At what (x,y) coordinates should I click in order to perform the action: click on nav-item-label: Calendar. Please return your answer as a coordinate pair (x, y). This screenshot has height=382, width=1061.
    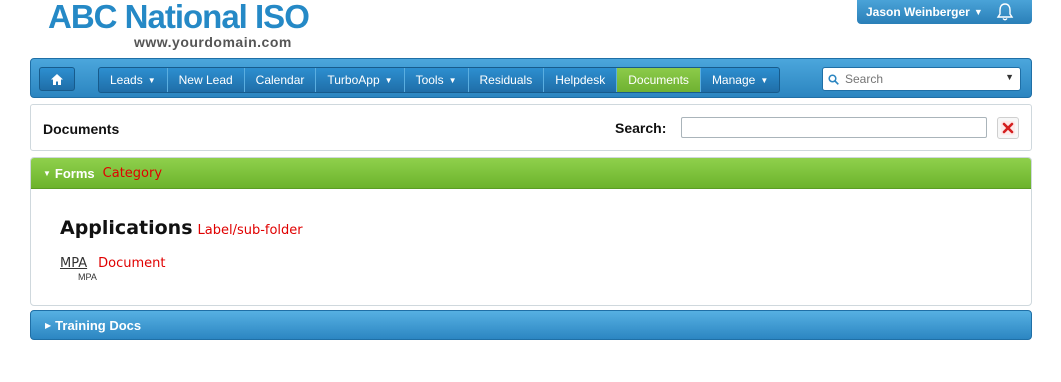
    Looking at the image, I should click on (280, 80).